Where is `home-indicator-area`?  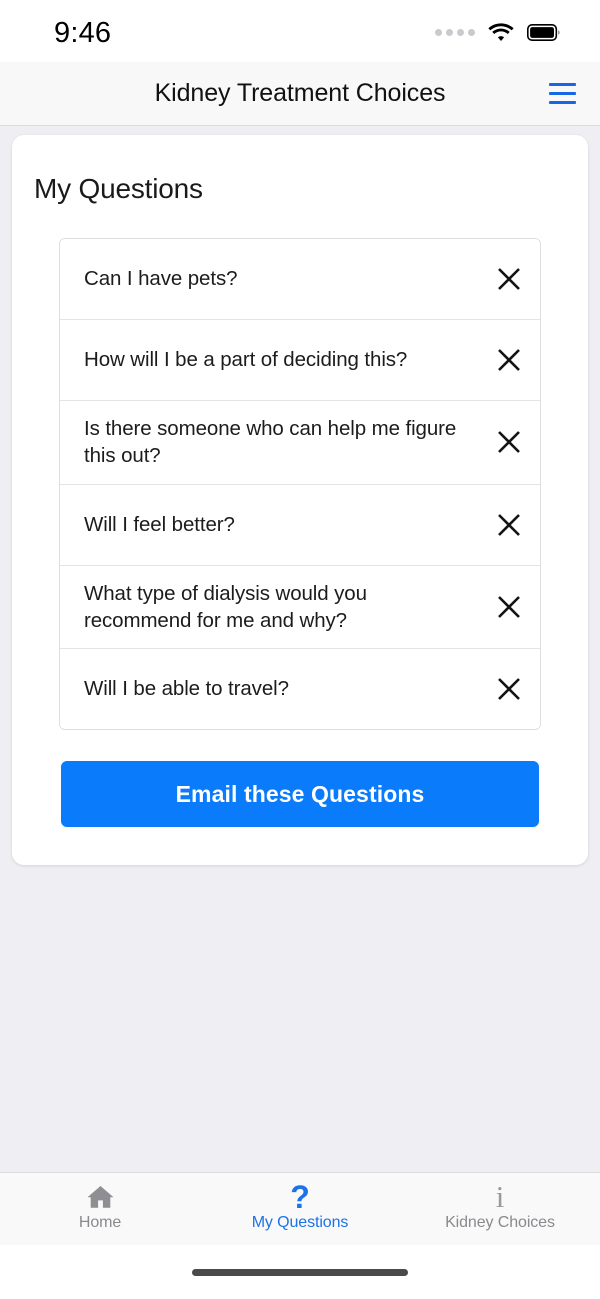
home-indicator-area is located at coordinates (300, 1272).